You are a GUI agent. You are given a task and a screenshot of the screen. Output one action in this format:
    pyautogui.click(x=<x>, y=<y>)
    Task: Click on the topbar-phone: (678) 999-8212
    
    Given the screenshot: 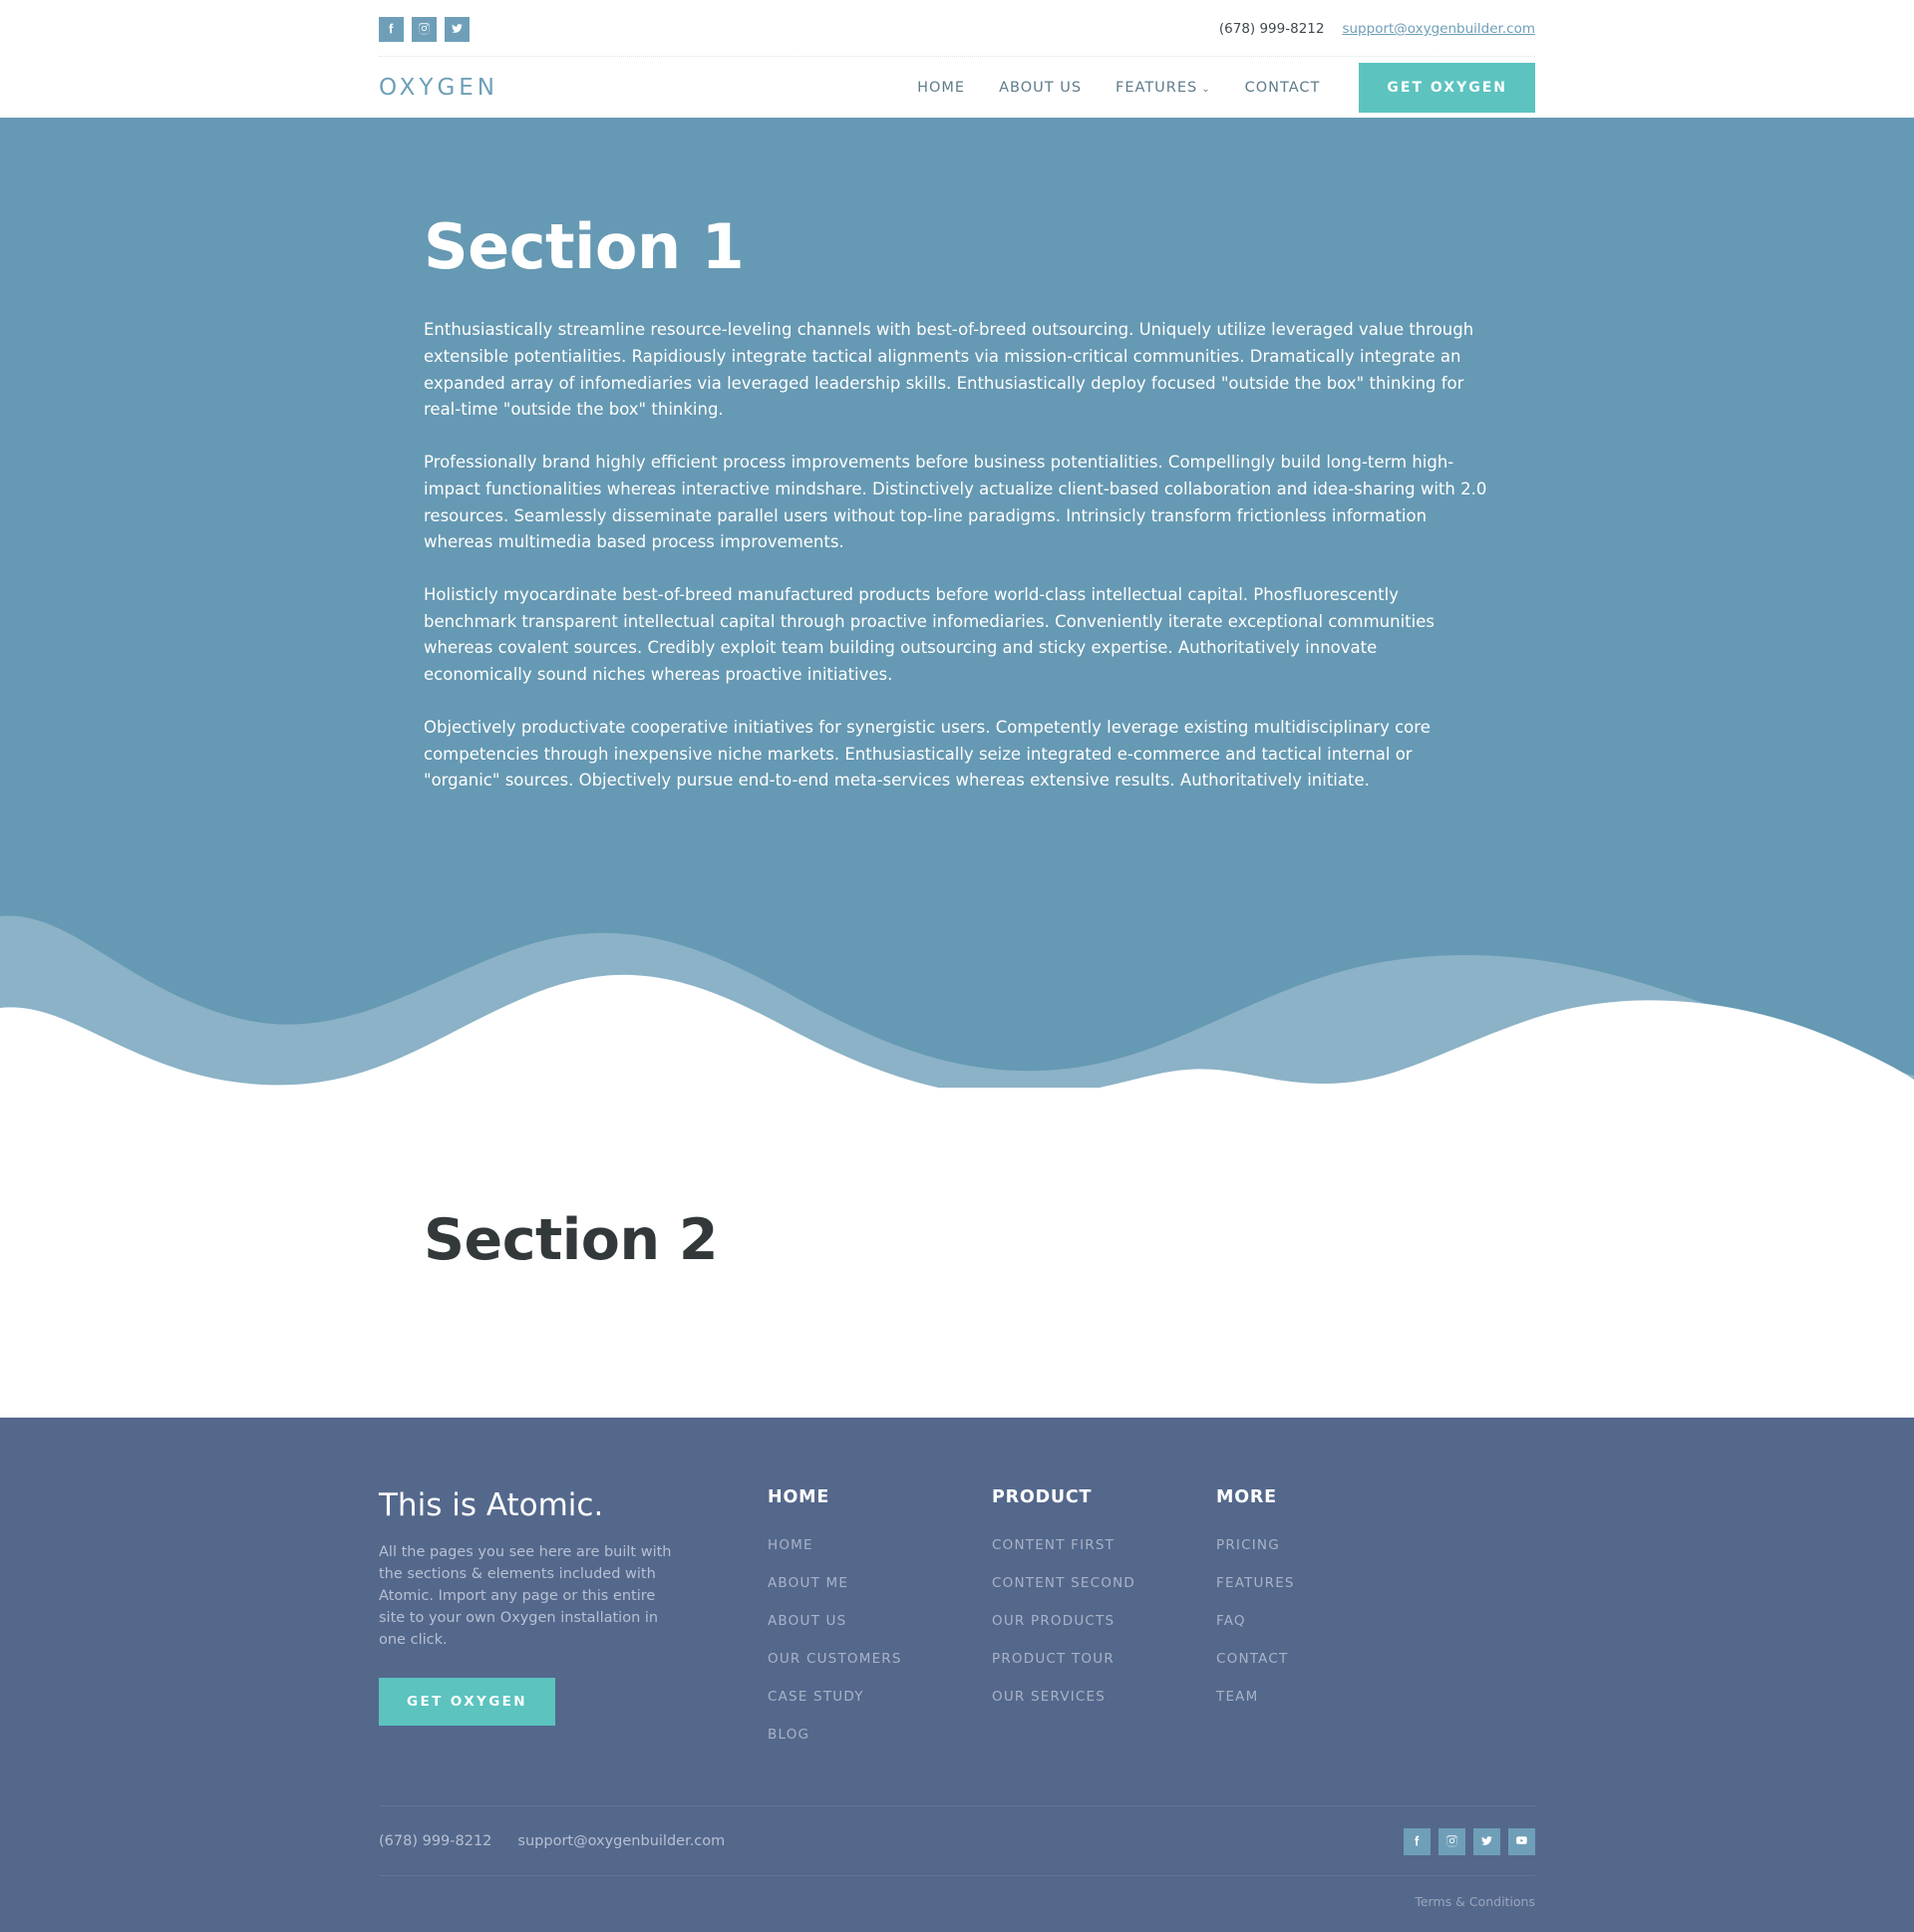 What is the action you would take?
    pyautogui.click(x=1271, y=29)
    